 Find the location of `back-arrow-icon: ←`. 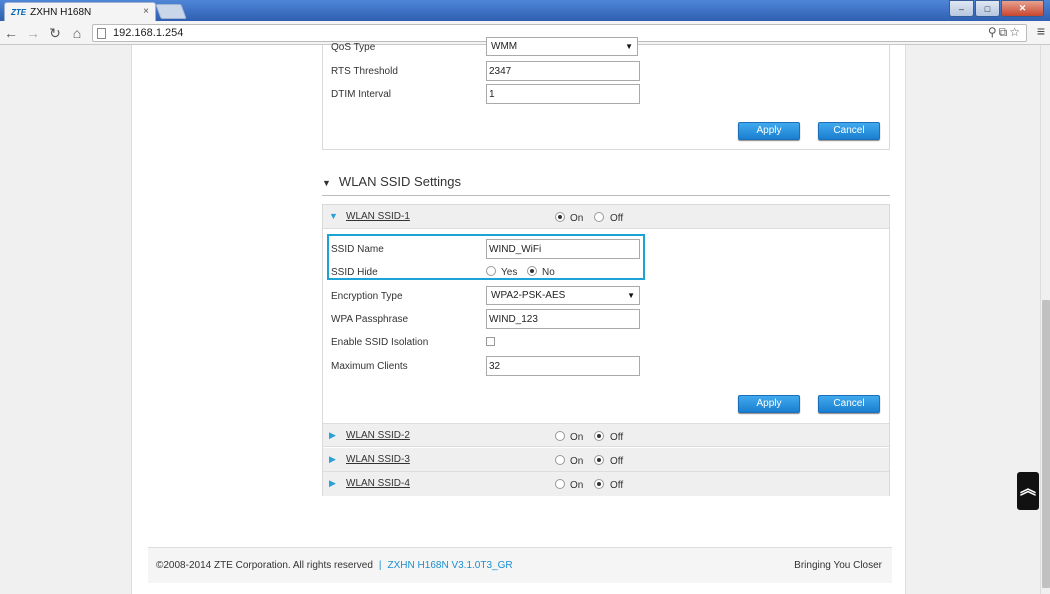

back-arrow-icon: ← is located at coordinates (11, 33).